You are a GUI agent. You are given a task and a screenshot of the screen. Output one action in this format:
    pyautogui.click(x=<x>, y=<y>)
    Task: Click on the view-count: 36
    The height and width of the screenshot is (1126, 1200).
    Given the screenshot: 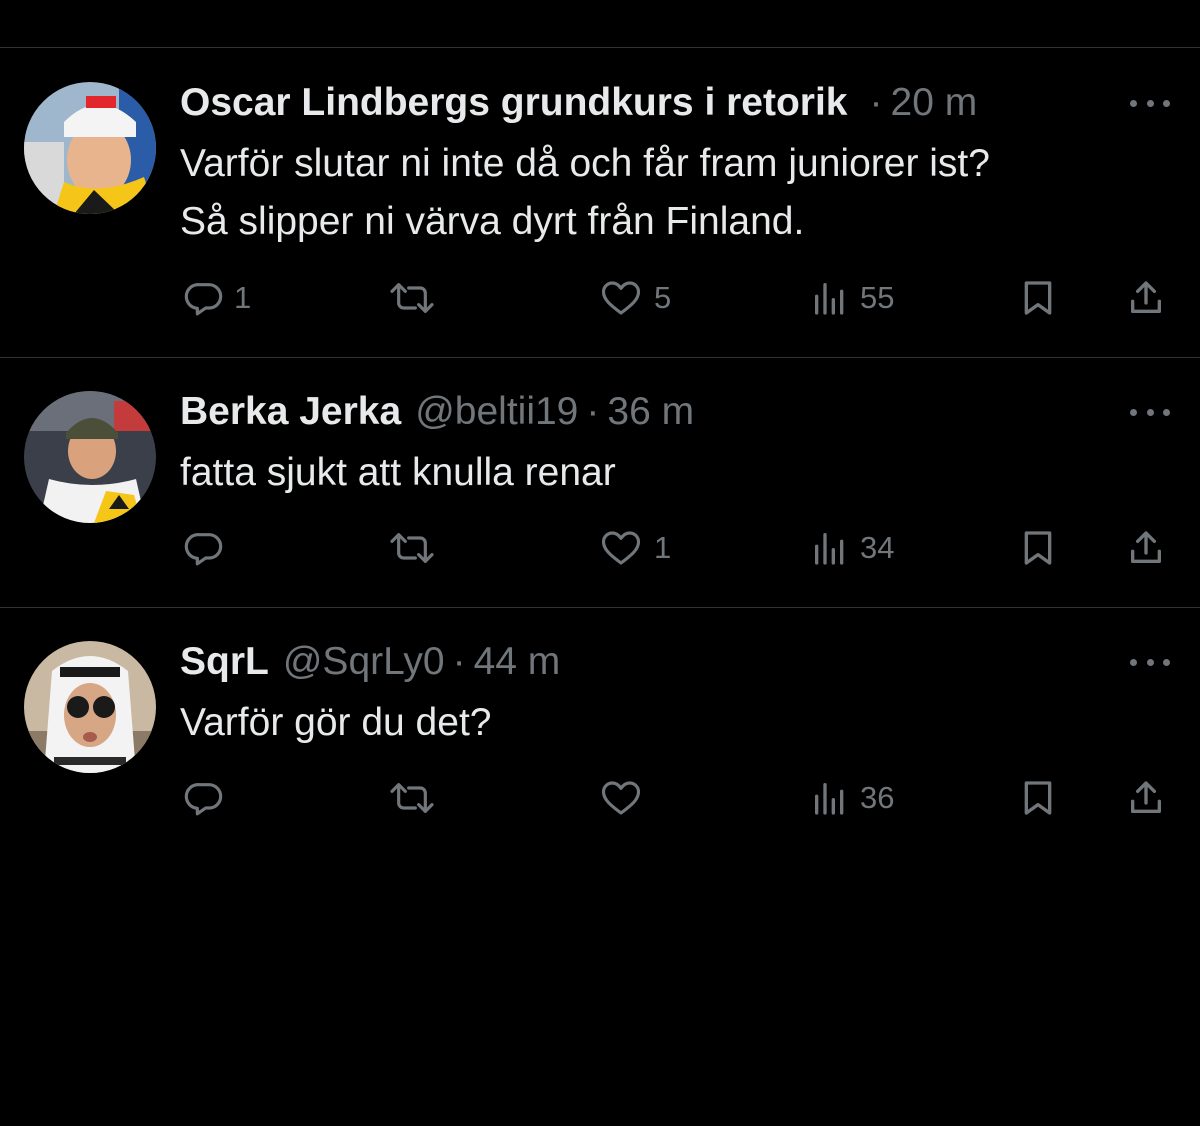 What is the action you would take?
    pyautogui.click(x=877, y=797)
    